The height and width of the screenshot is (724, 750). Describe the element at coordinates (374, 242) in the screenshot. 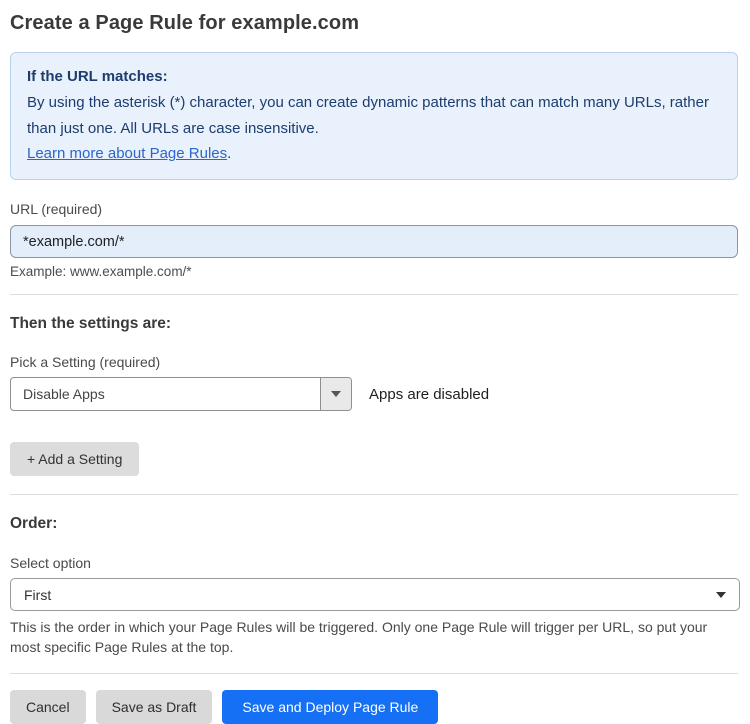

I see `url-input` at that location.